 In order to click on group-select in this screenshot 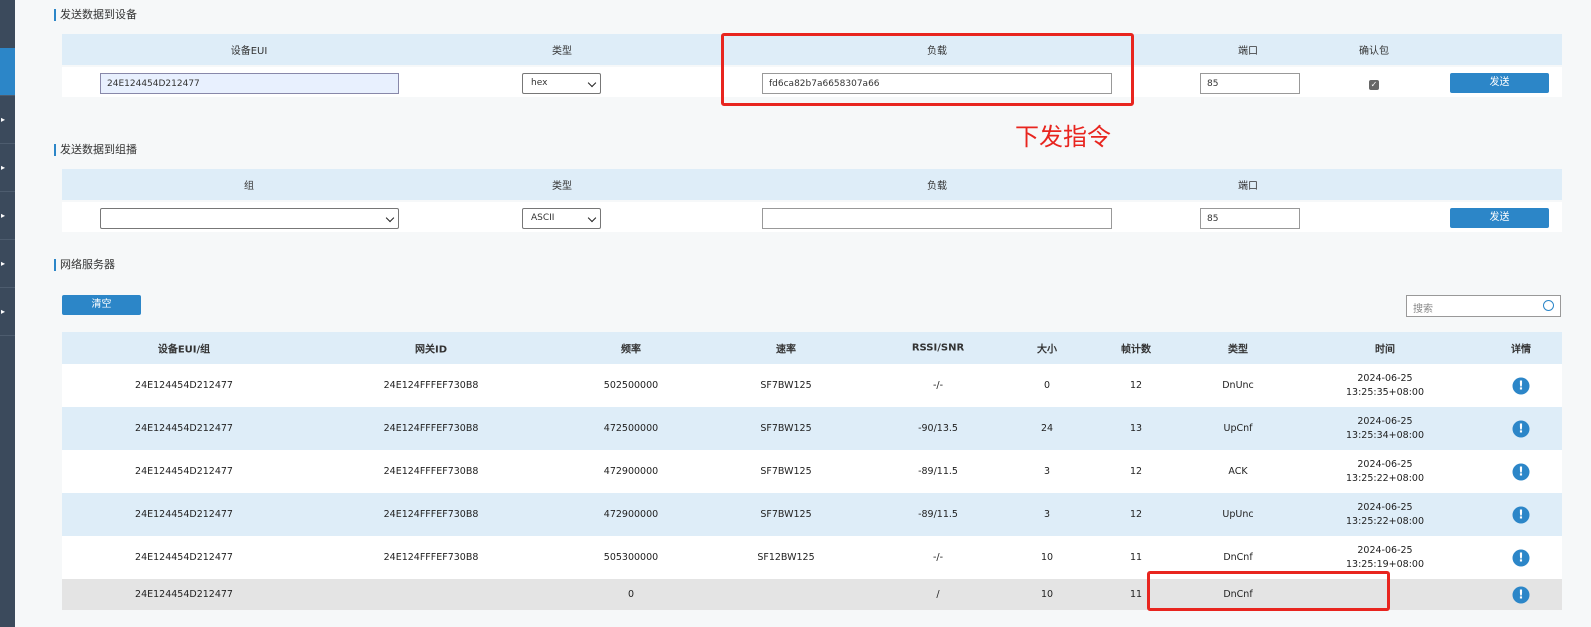, I will do `click(249, 218)`.